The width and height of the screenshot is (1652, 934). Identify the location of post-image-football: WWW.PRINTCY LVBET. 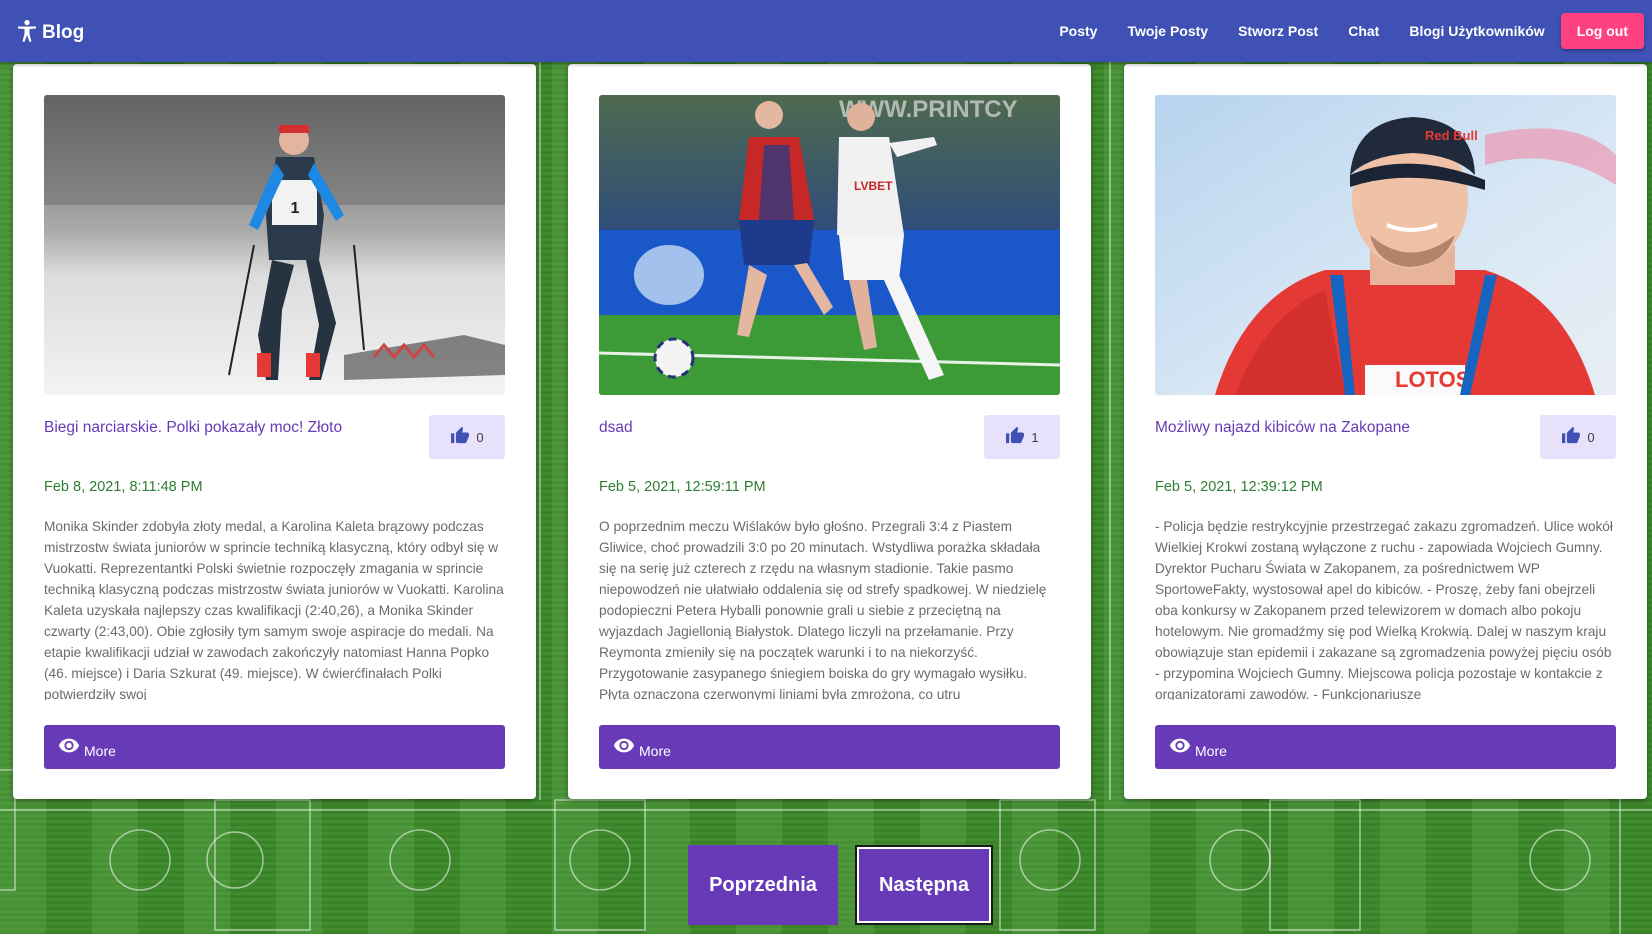
(829, 245).